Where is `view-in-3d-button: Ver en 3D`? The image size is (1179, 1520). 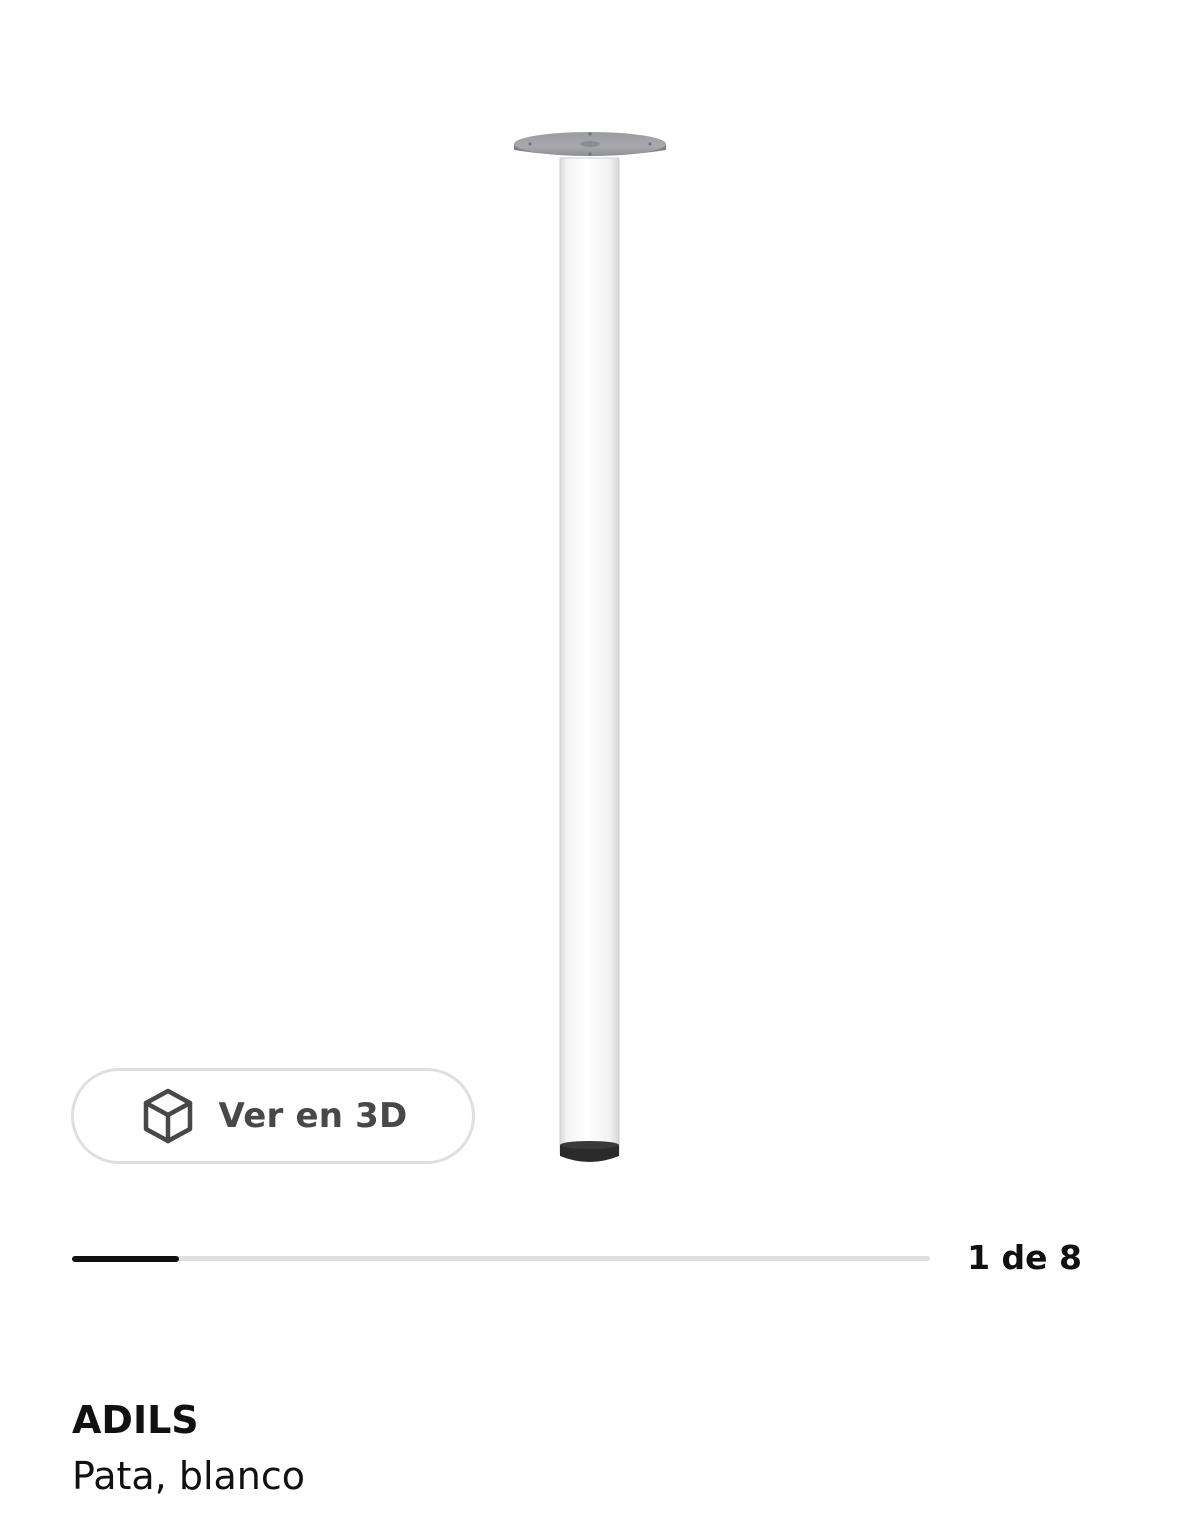 view-in-3d-button: Ver en 3D is located at coordinates (273, 1116).